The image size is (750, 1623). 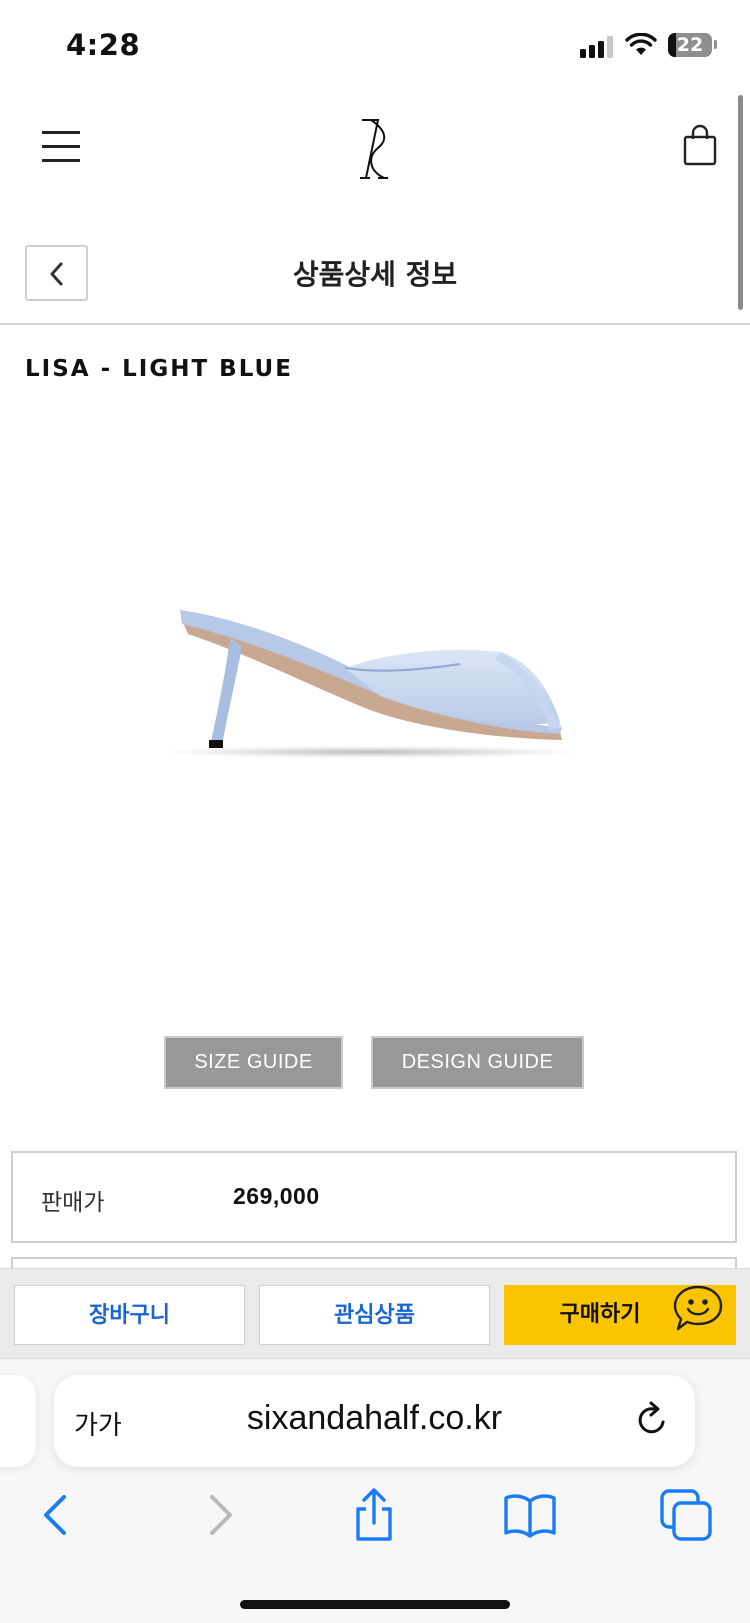 What do you see at coordinates (374, 1418) in the screenshot?
I see `url-text: sixandahalf.co.kr` at bounding box center [374, 1418].